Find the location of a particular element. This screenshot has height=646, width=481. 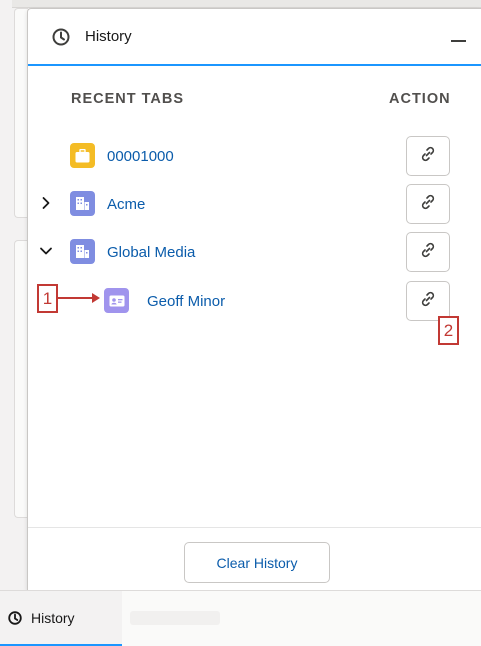

recent-tab-link: Acme is located at coordinates (126, 204).